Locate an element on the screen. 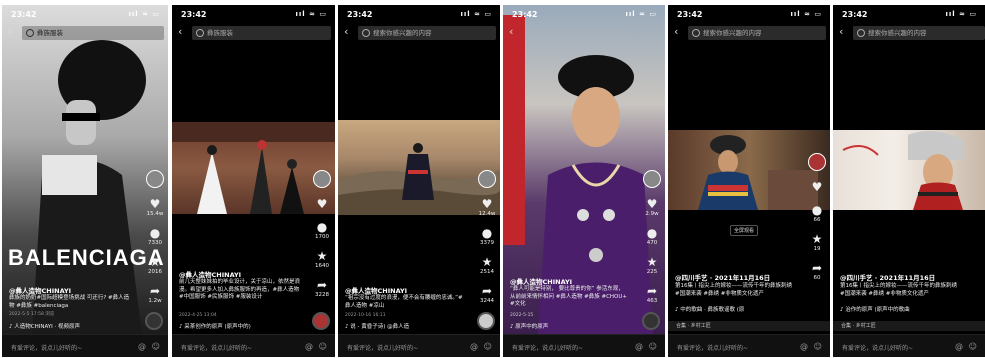 This screenshot has width=985, height=358. music-info: ♪ 中的歌曲 · 彝族歌谣歌 (原 is located at coordinates (709, 309).